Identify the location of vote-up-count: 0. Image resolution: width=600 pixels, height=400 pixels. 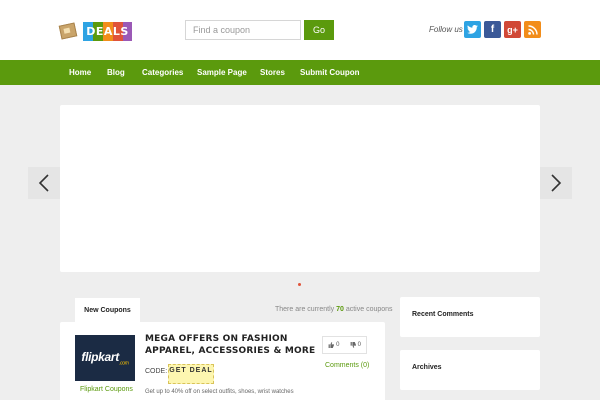
(338, 345).